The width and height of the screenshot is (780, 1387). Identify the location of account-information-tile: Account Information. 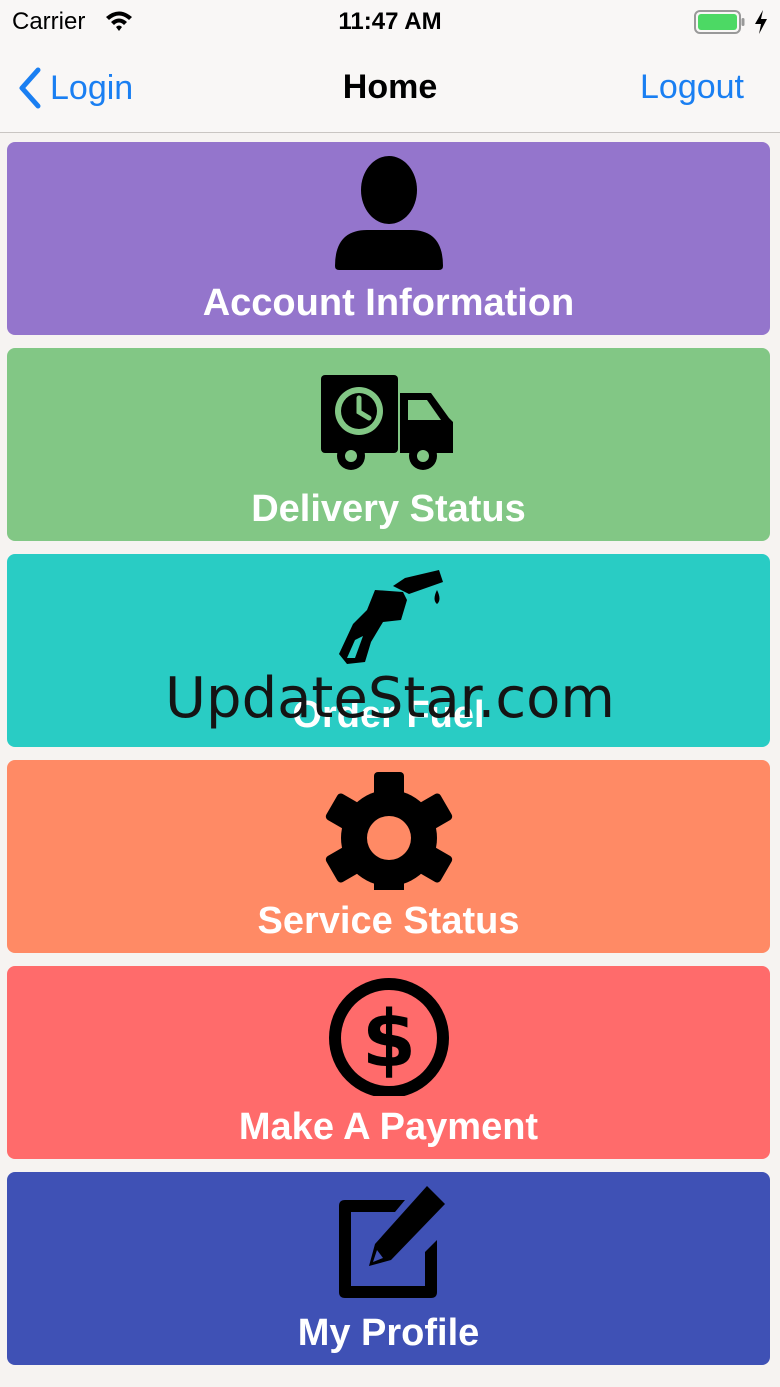
(388, 238).